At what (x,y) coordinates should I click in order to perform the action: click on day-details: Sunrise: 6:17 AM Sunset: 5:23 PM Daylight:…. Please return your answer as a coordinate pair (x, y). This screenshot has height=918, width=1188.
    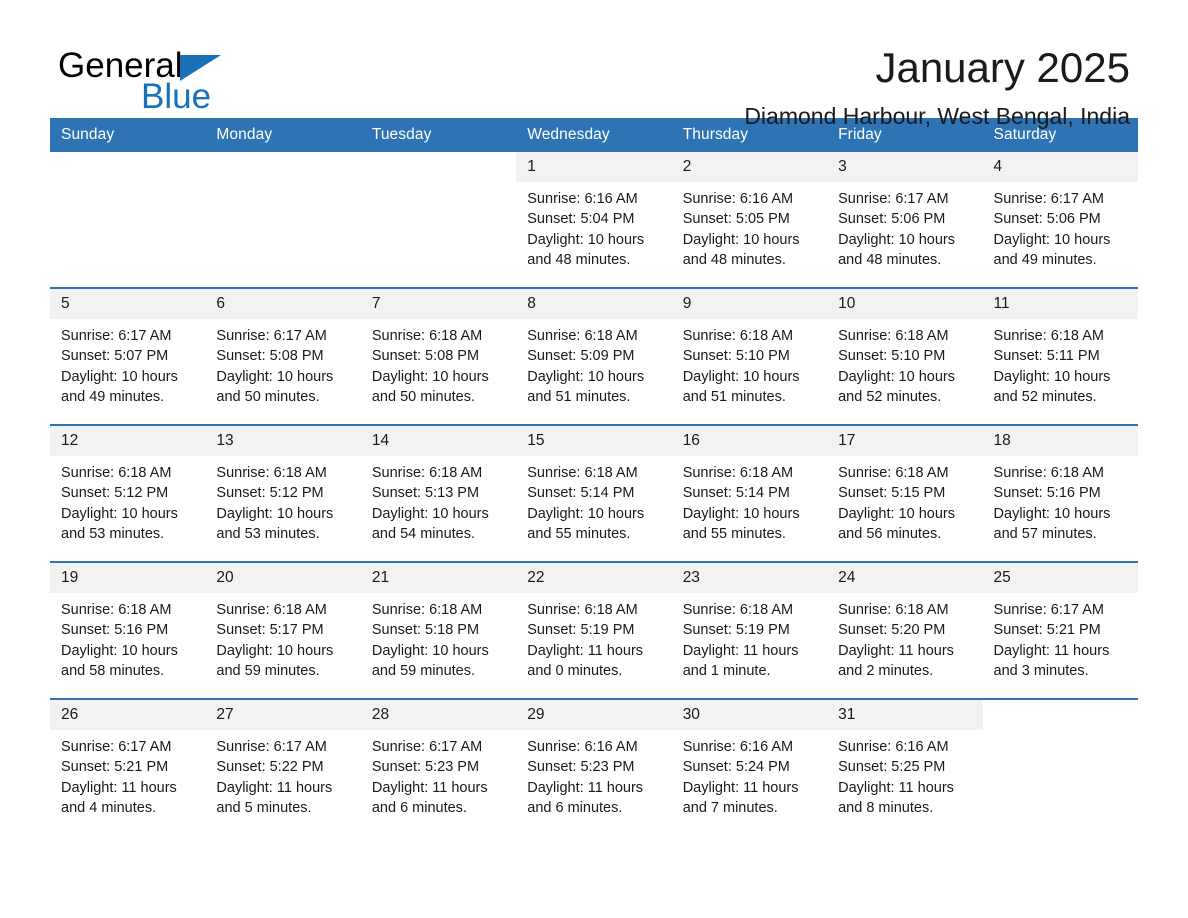
    Looking at the image, I should click on (438, 774).